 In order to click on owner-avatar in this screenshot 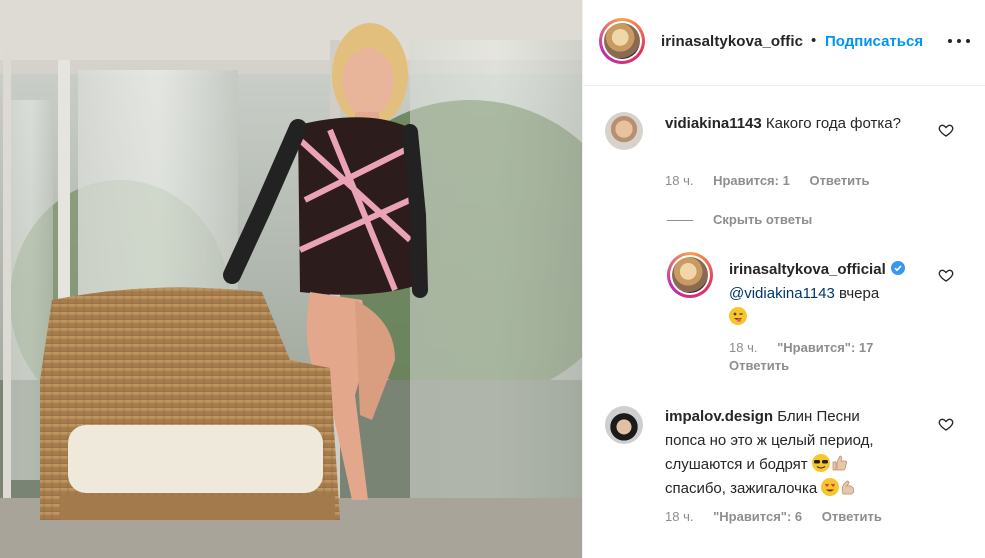, I will do `click(622, 41)`.